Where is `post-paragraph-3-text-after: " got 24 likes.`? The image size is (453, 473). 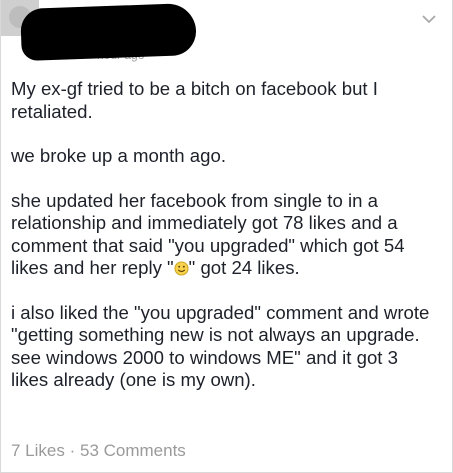 post-paragraph-3-text-after: " got 24 likes. is located at coordinates (244, 267).